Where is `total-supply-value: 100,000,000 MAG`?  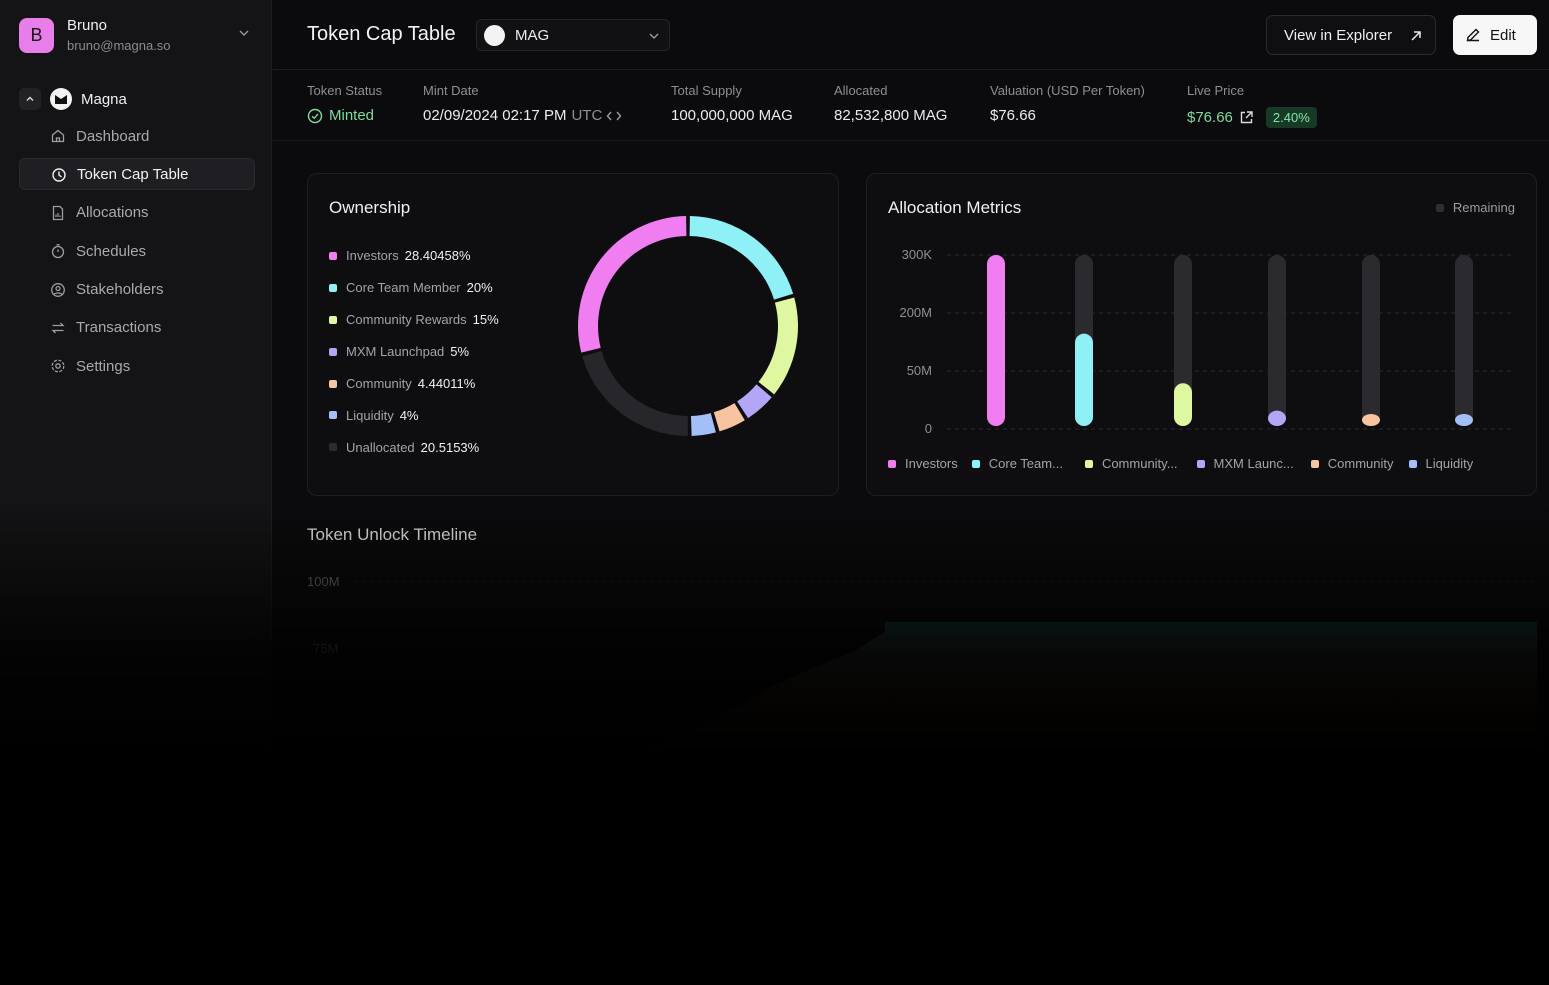 total-supply-value: 100,000,000 MAG is located at coordinates (732, 115).